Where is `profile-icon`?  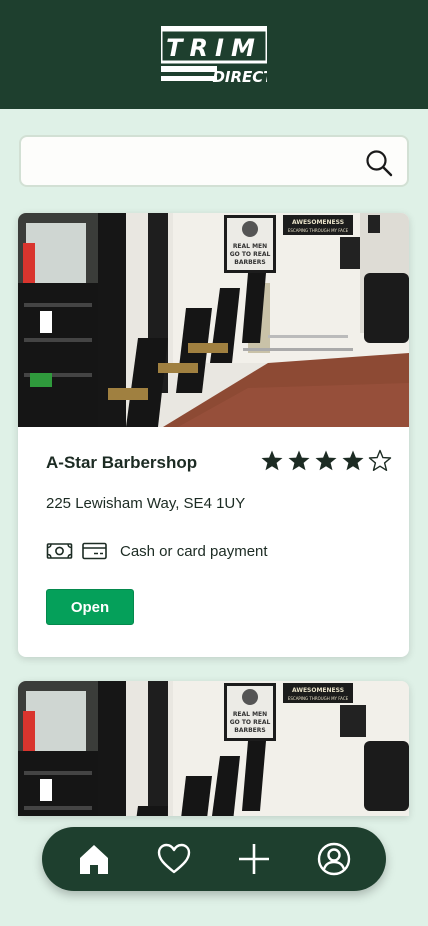 profile-icon is located at coordinates (334, 859).